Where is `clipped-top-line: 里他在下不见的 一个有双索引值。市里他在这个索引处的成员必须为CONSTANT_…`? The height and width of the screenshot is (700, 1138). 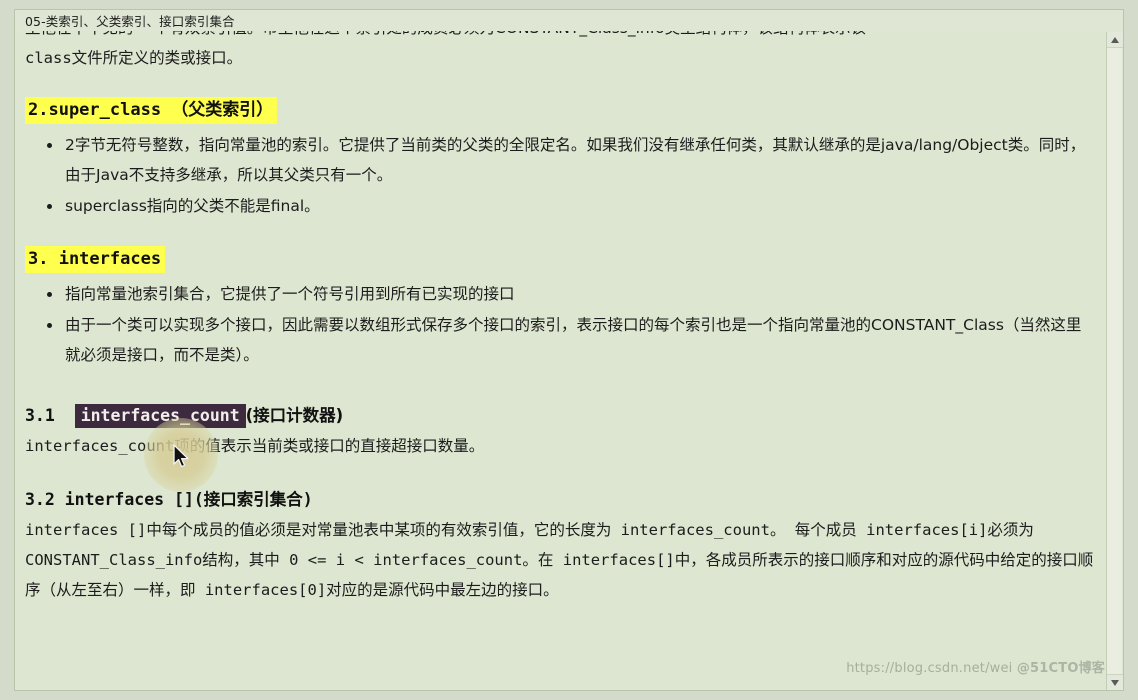
clipped-top-line: 里他在下不见的 一个有双索引值。市里他在这个索引处的成员必须为CONSTANT_… is located at coordinates (560, 37).